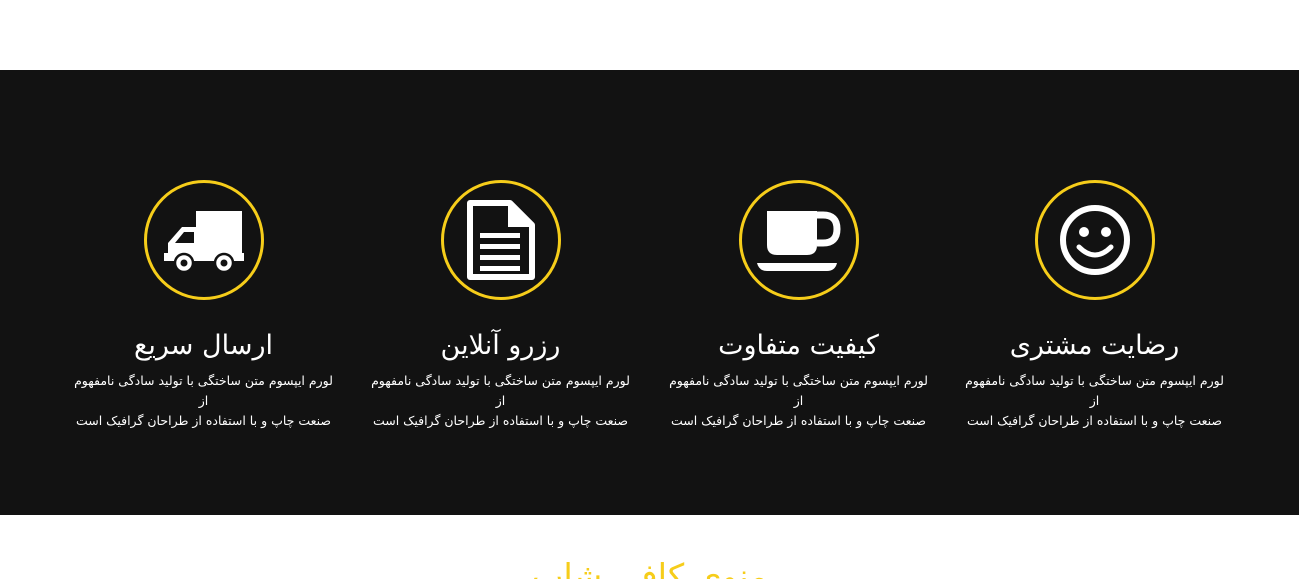 The height and width of the screenshot is (579, 1299). I want to click on document-icon, so click(500, 240).